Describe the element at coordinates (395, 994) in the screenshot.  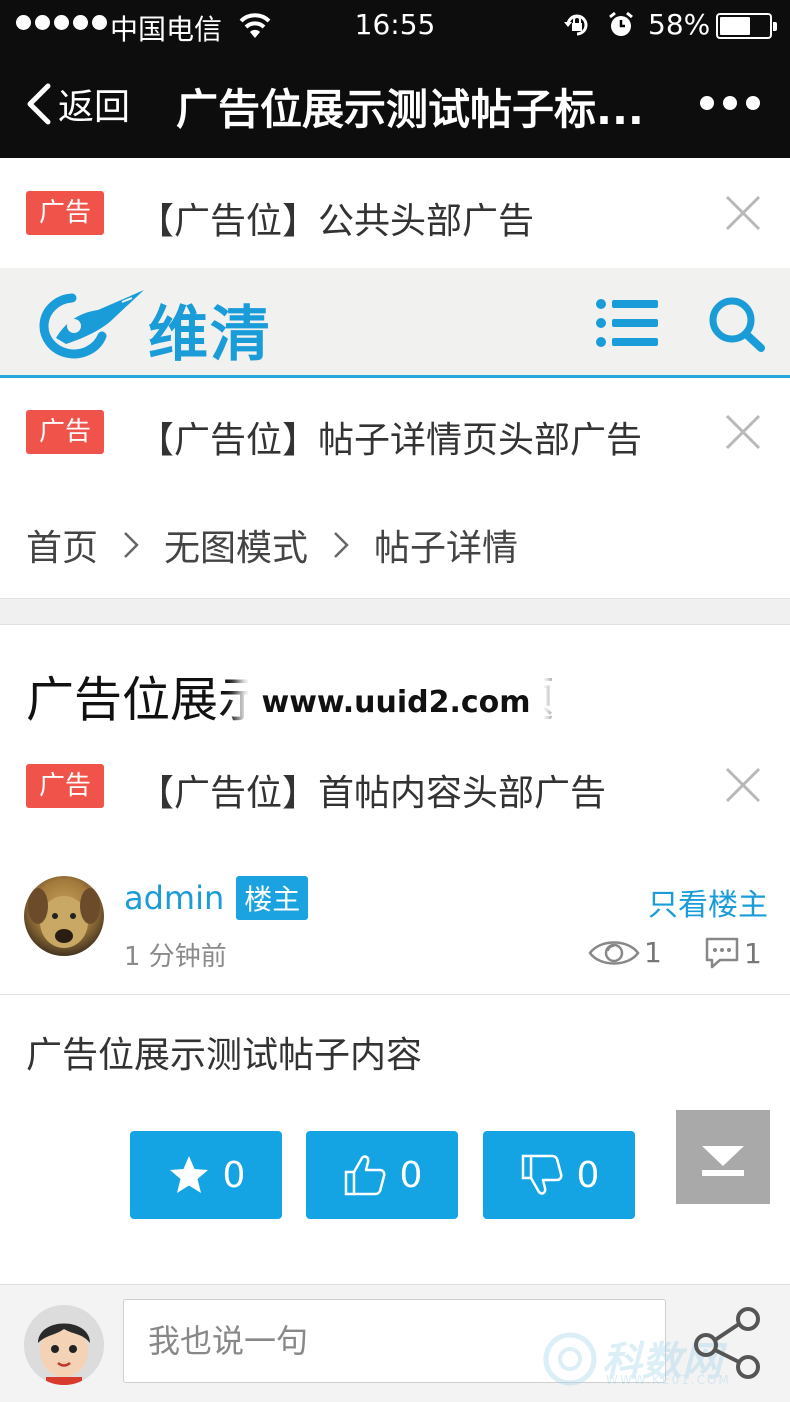
I see `divider` at that location.